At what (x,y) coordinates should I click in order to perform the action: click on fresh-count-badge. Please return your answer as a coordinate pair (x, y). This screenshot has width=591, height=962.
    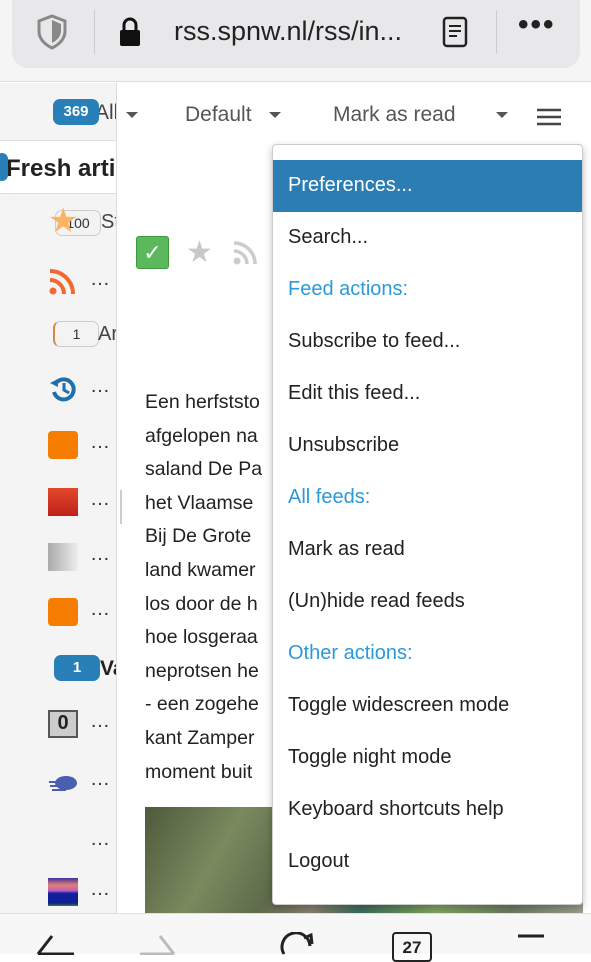
    Looking at the image, I should click on (4, 167).